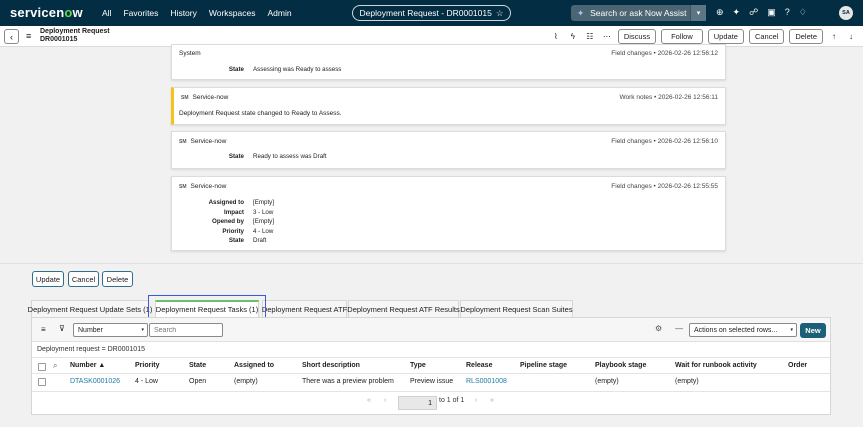  What do you see at coordinates (234, 212) in the screenshot?
I see `field-label: Impact` at bounding box center [234, 212].